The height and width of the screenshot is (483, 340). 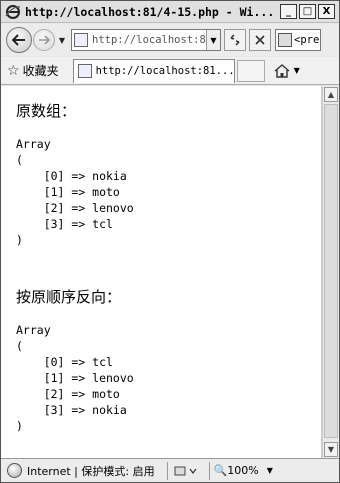 What do you see at coordinates (14, 470) in the screenshot?
I see `globe-icon` at bounding box center [14, 470].